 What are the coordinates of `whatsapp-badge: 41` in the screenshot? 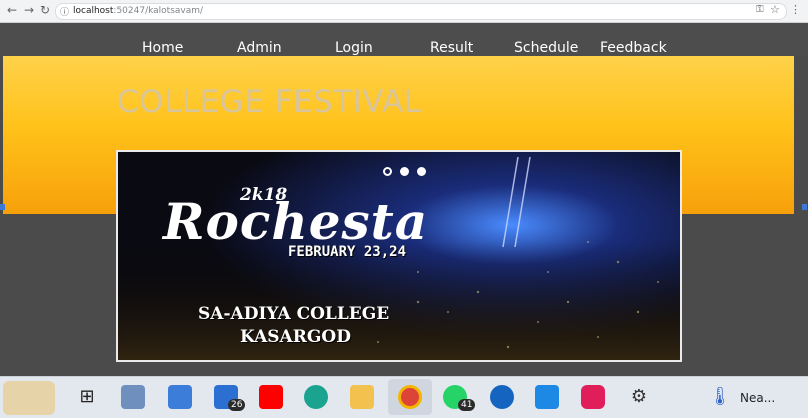 It's located at (467, 405).